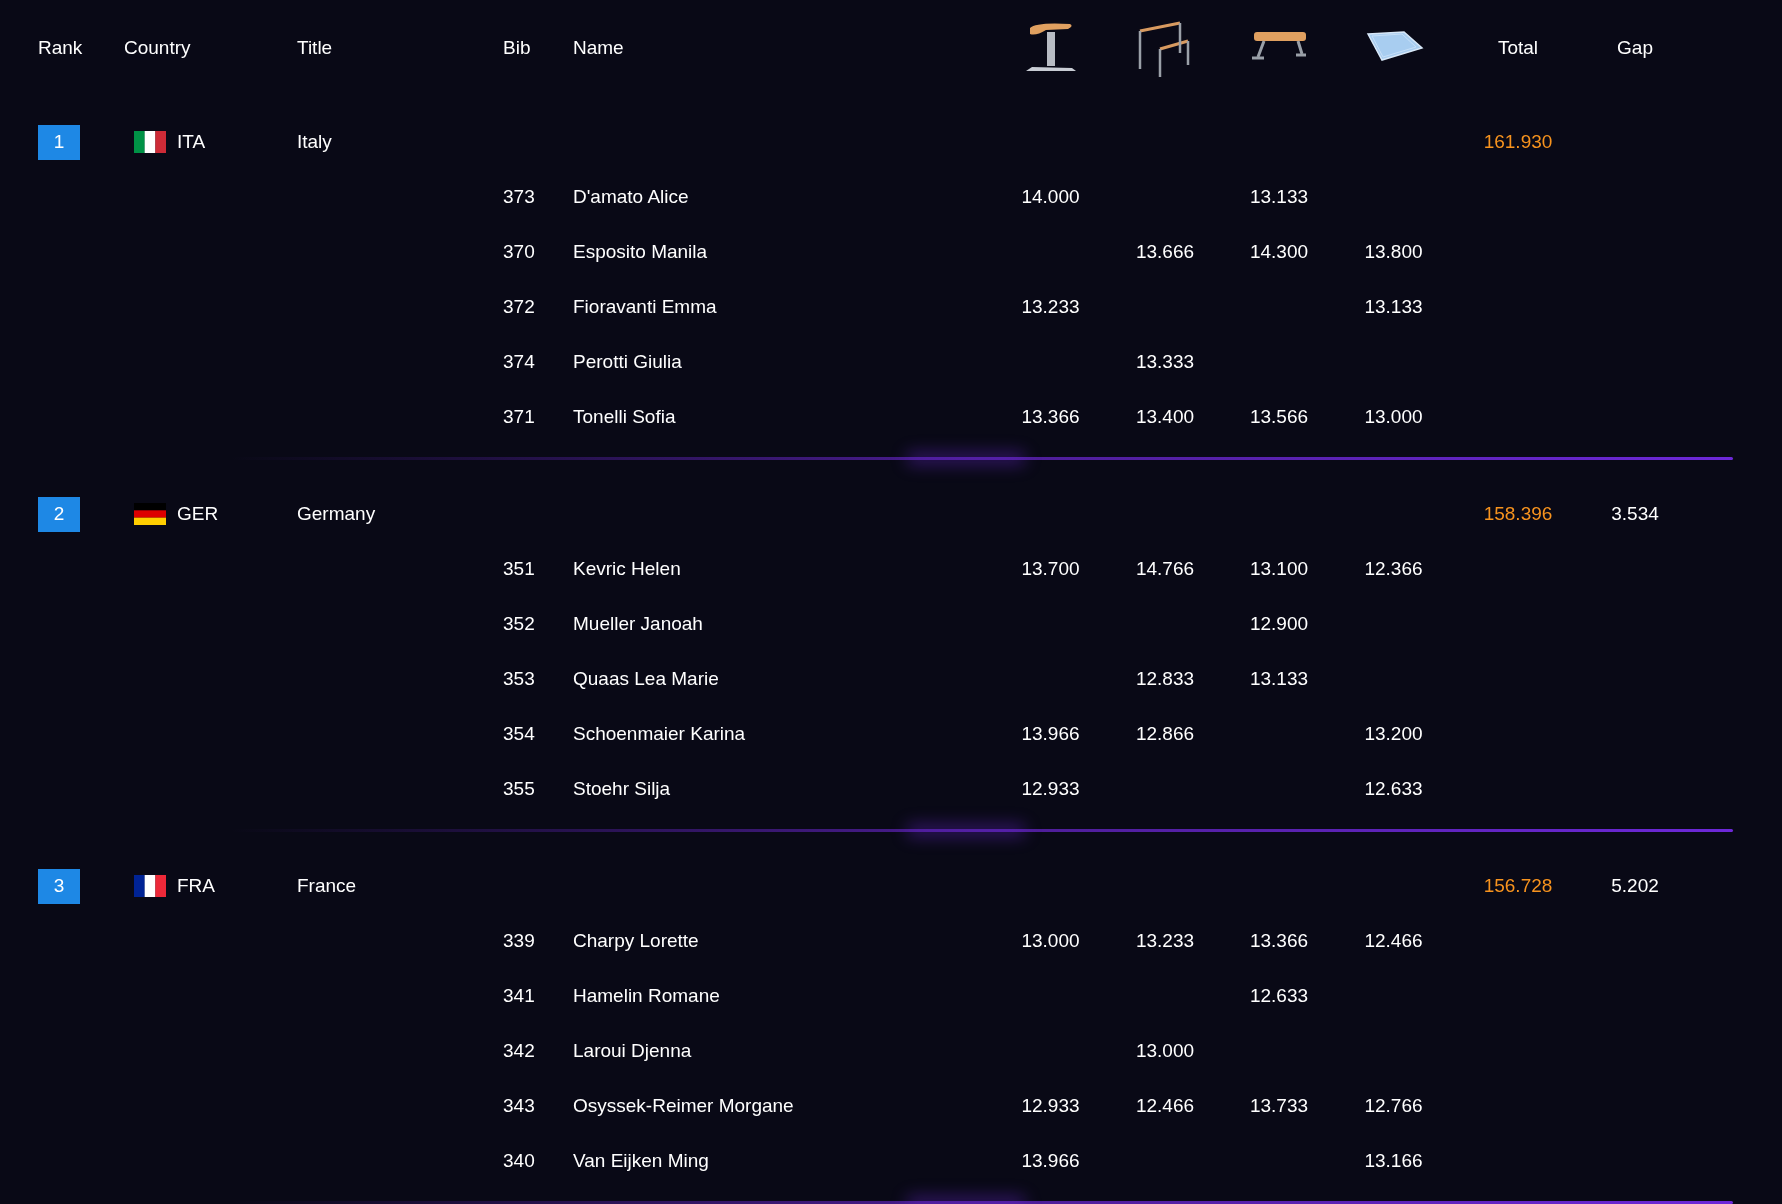 The height and width of the screenshot is (1204, 1782). I want to click on team-name: France, so click(327, 885).